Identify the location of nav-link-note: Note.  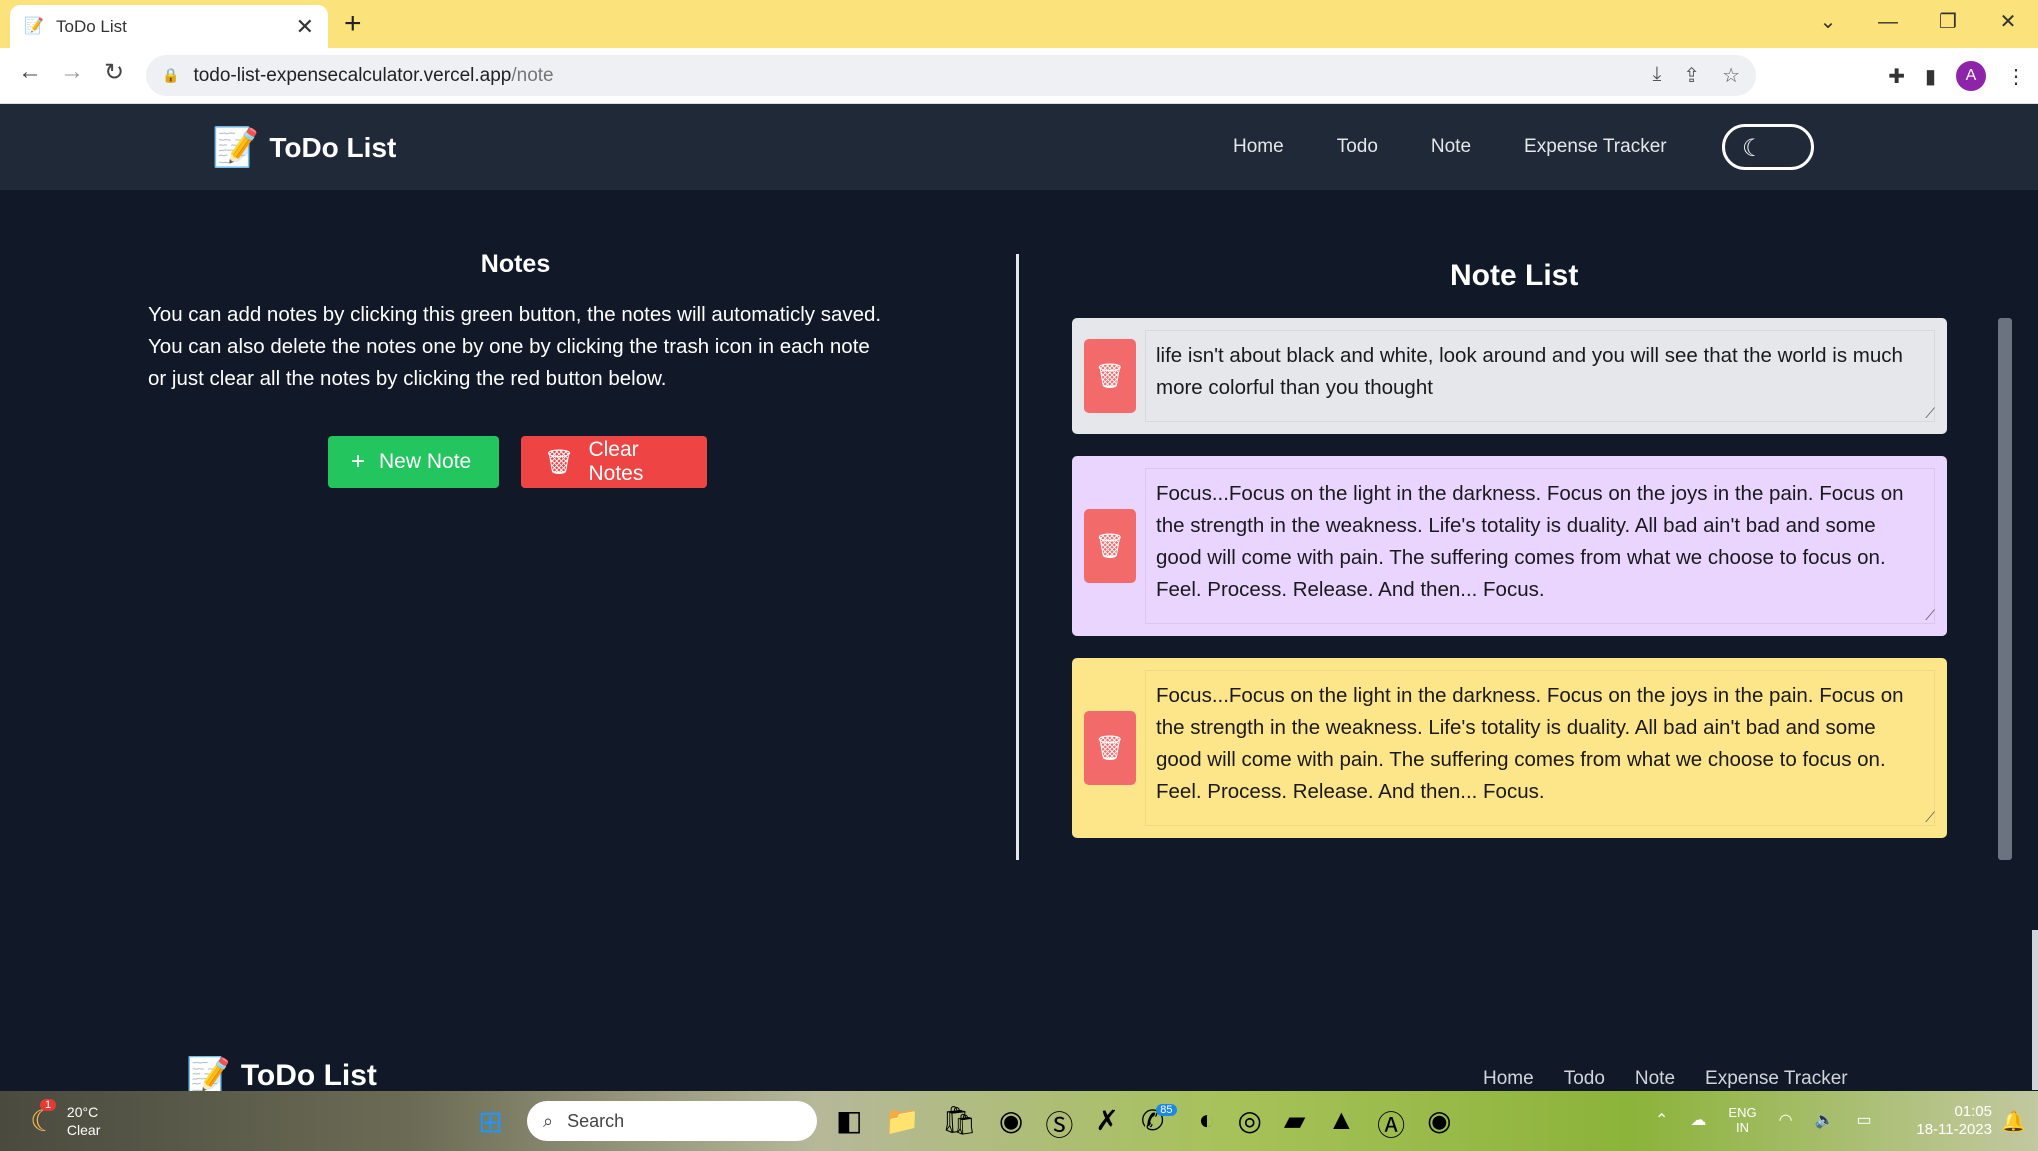
(1451, 147).